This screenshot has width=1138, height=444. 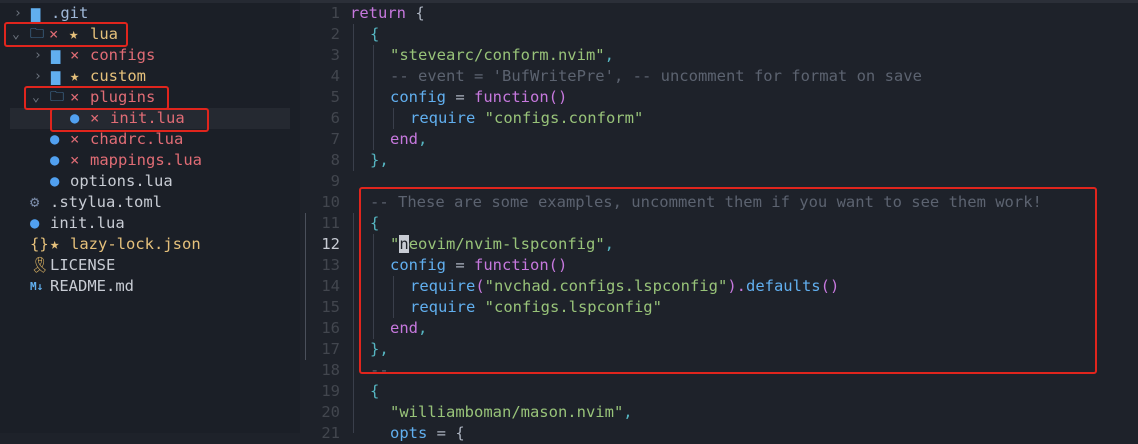 I want to click on tree-item-chadrc: ● × chadrc.lua, so click(x=150, y=139).